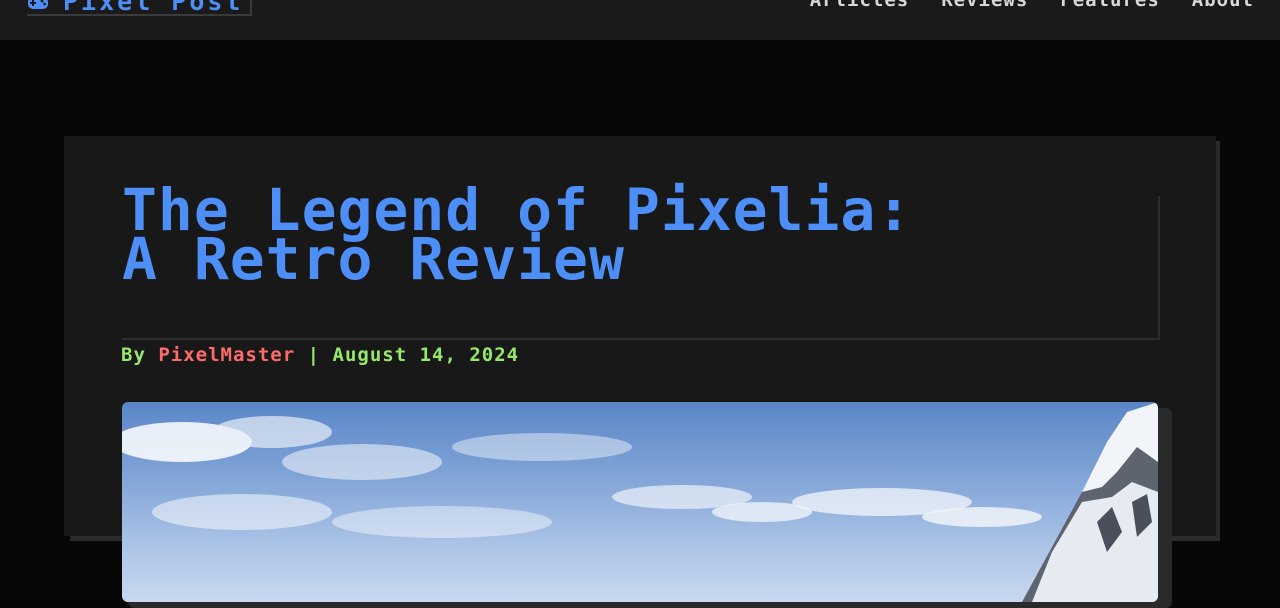 This screenshot has height=608, width=1280. Describe the element at coordinates (153, 8) in the screenshot. I see `site-name: Pixel Post` at that location.